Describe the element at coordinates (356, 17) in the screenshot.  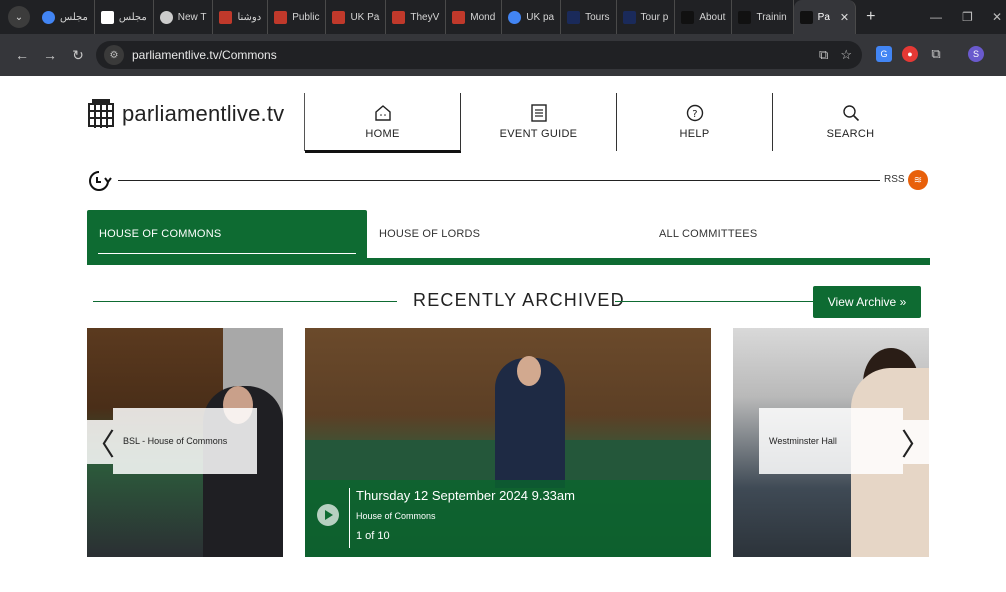
I see `browser-tab: UK Pa` at that location.